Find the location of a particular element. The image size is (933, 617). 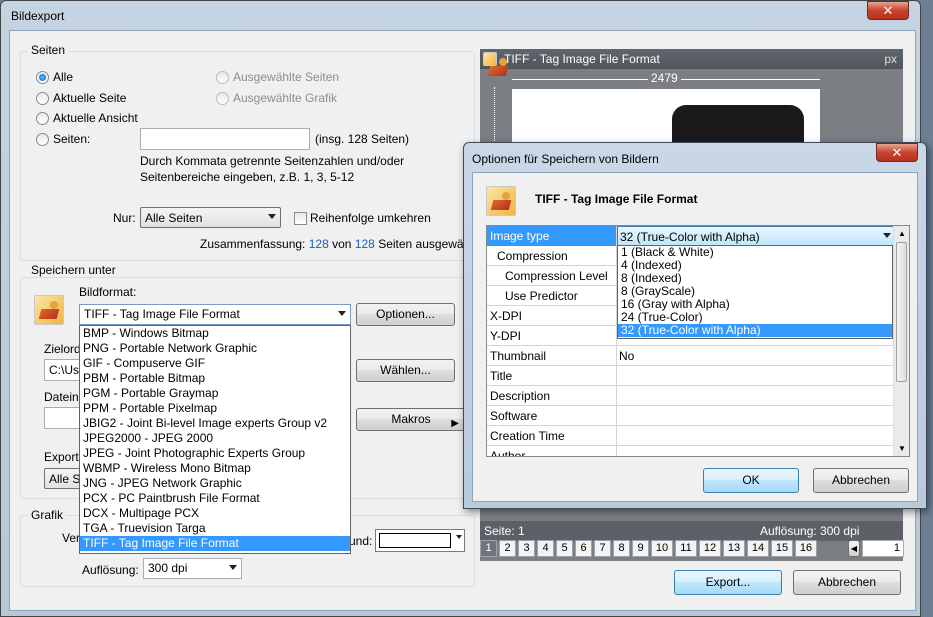

page-tab: 2 is located at coordinates (507, 548).